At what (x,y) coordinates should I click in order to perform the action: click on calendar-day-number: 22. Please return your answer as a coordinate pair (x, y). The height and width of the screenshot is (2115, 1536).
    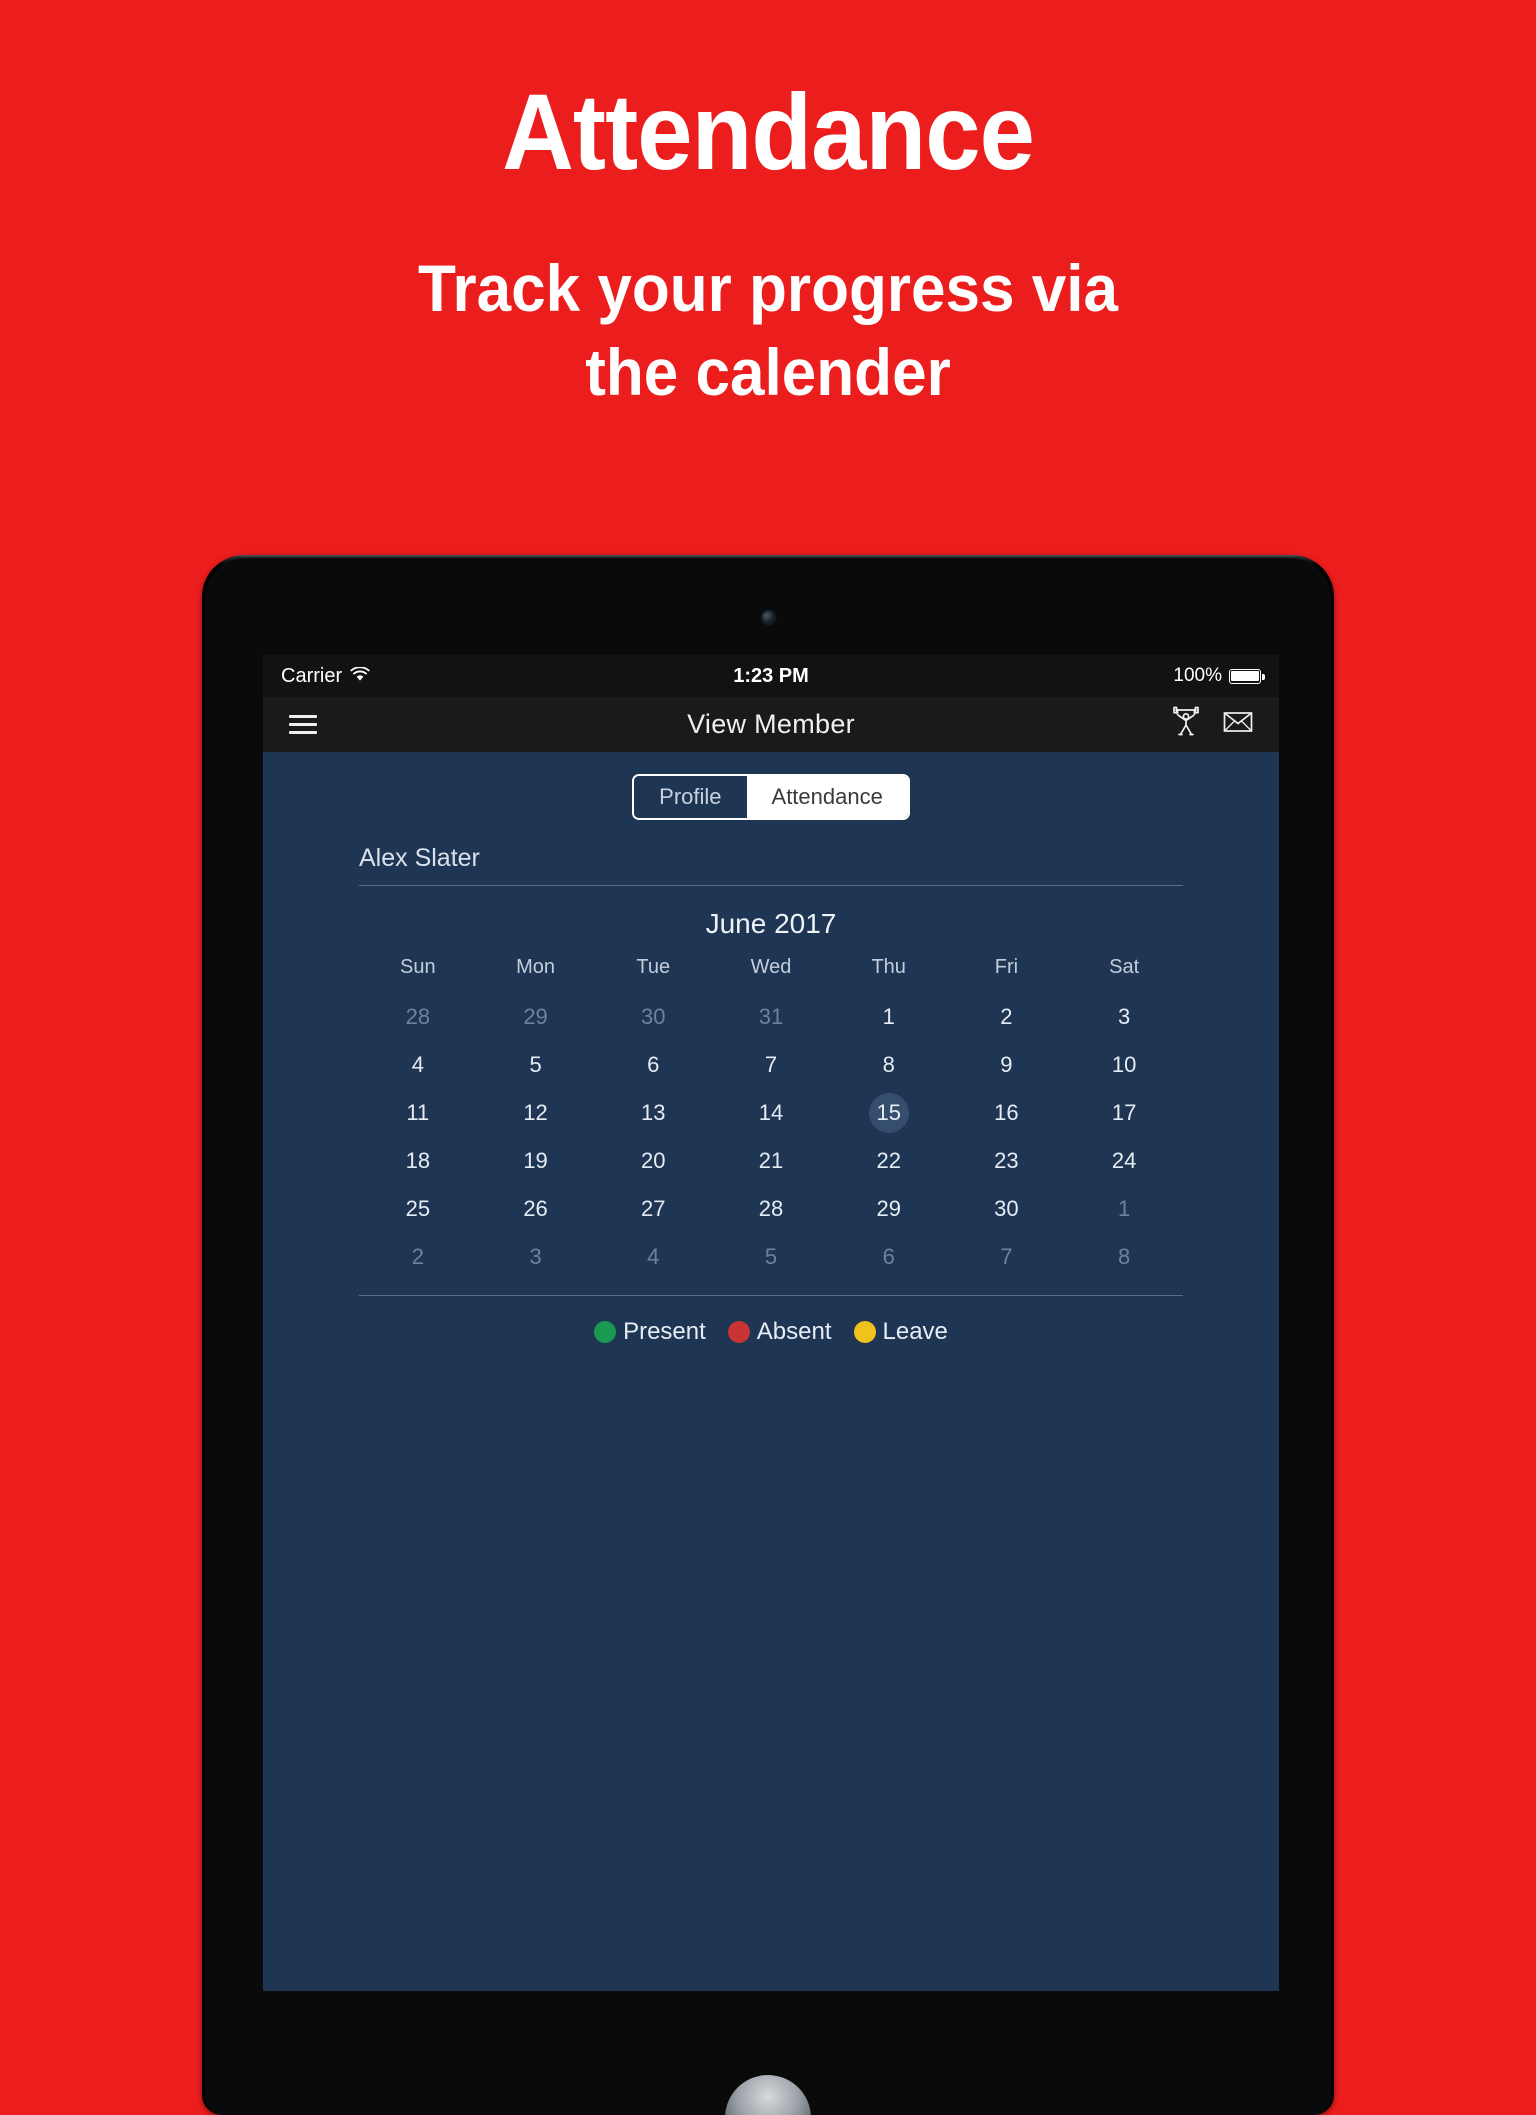
    Looking at the image, I should click on (888, 1160).